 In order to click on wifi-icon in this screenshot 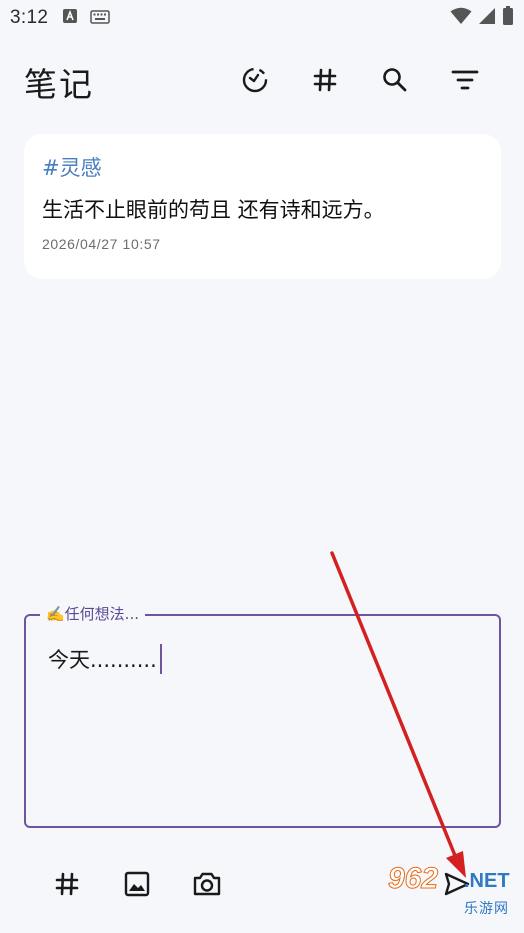, I will do `click(461, 18)`.